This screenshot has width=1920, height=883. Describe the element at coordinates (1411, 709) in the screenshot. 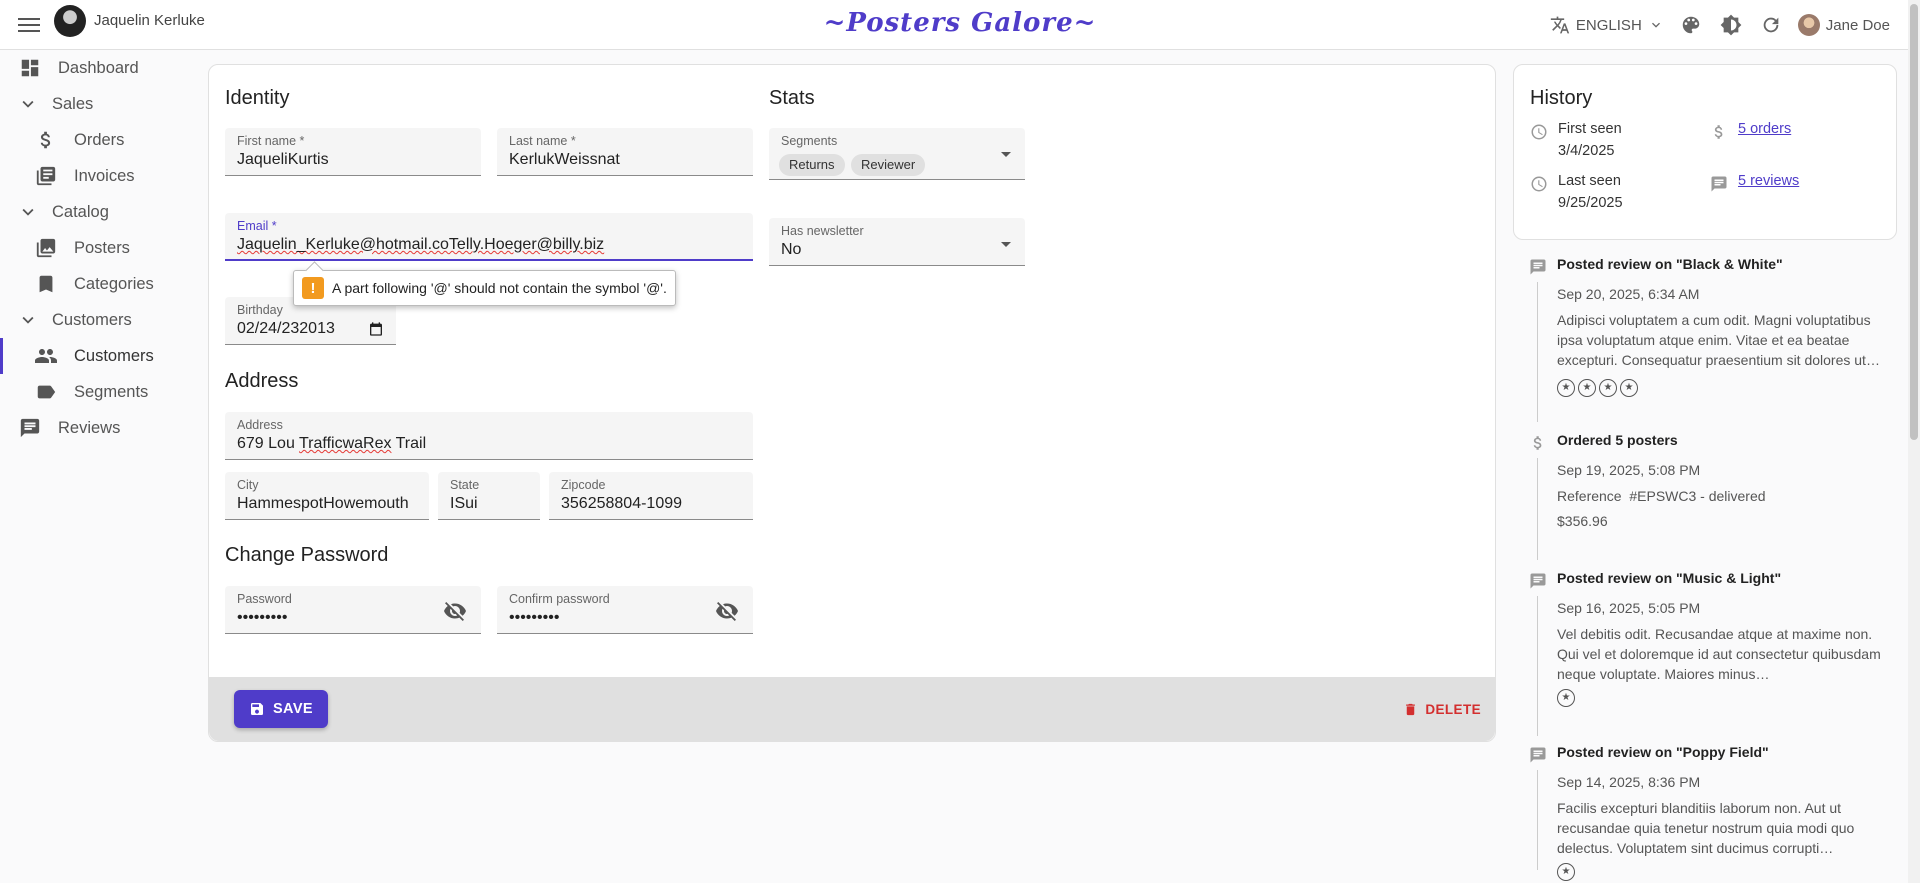

I see `trash-icon` at that location.